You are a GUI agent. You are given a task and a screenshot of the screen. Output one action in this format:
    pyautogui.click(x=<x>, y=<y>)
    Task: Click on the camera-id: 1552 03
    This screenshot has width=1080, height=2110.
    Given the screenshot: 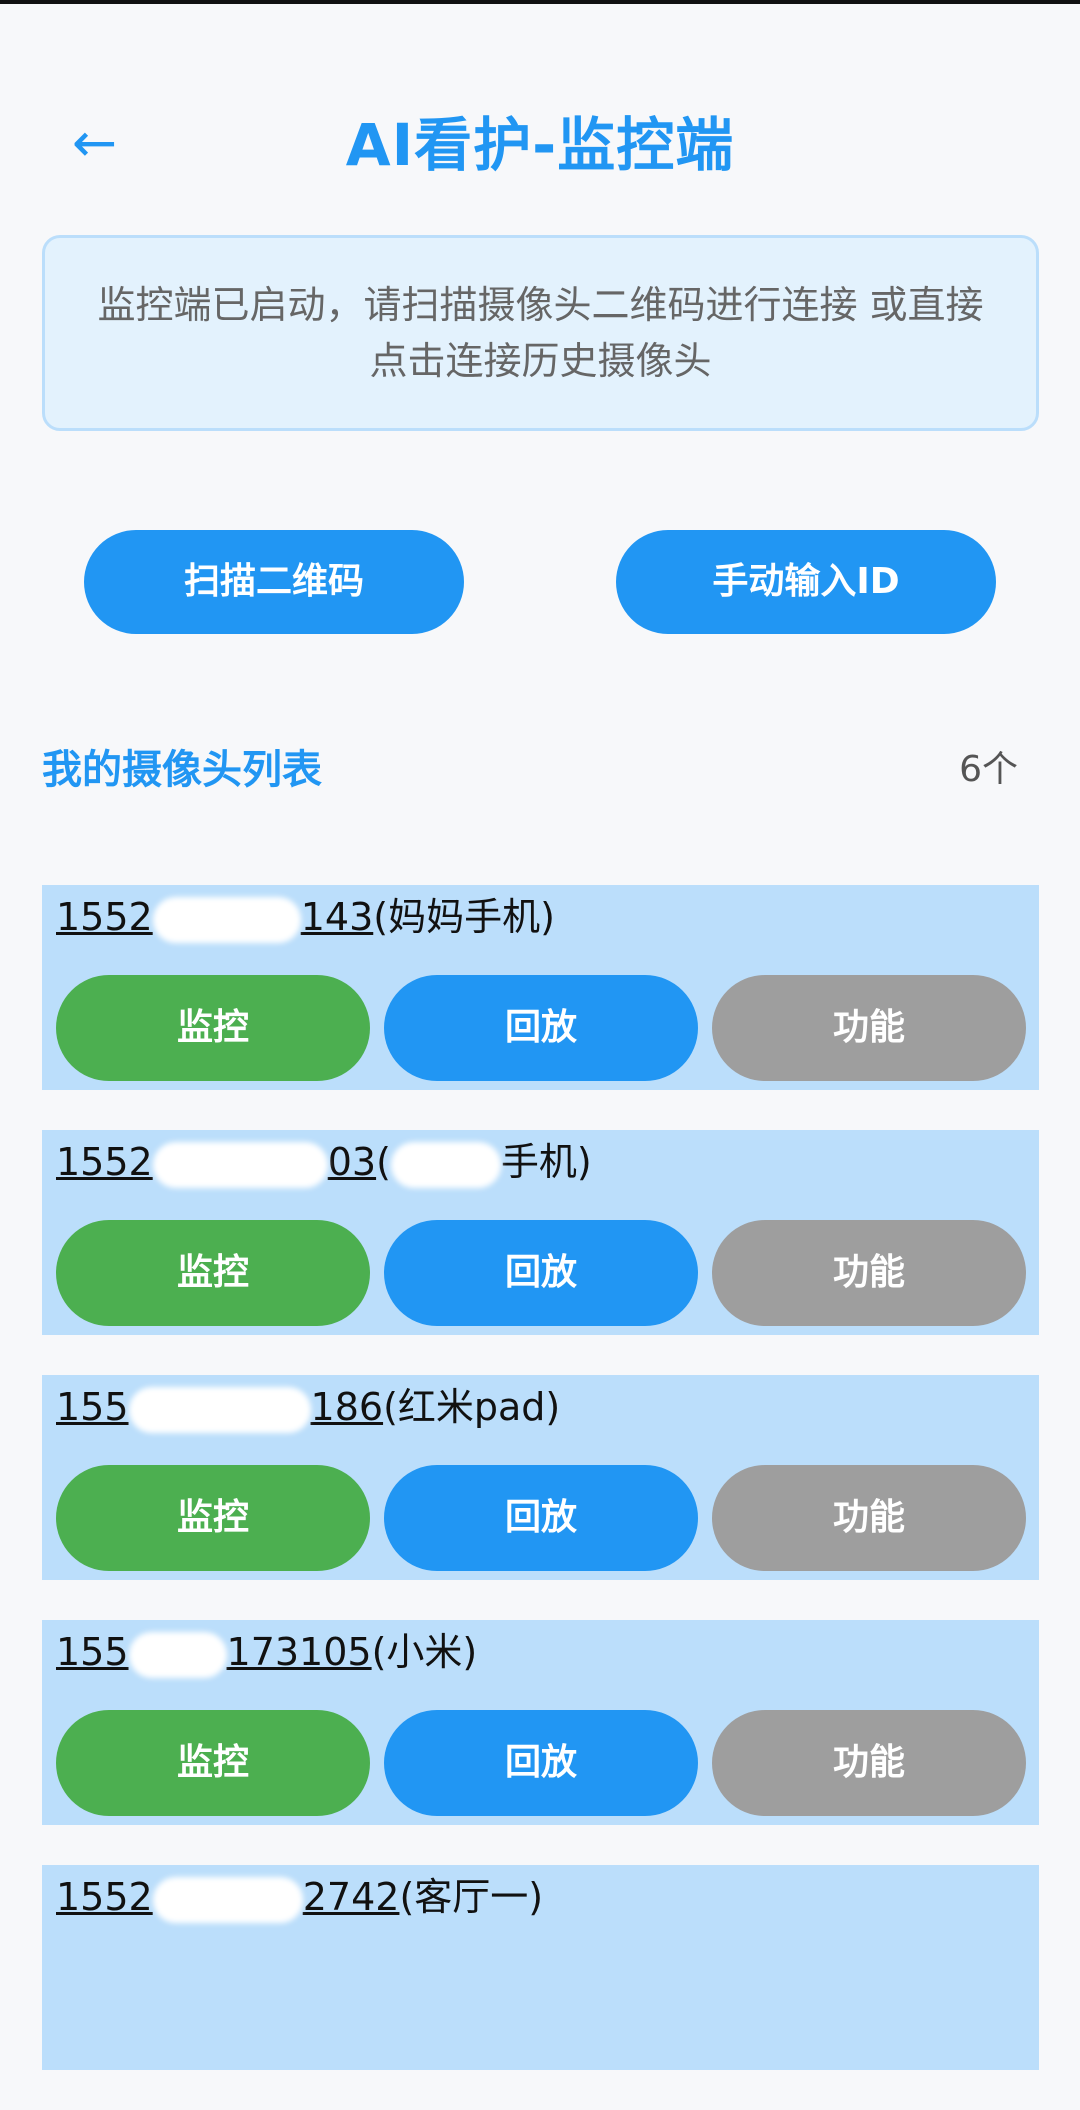 What is the action you would take?
    pyautogui.click(x=216, y=1164)
    